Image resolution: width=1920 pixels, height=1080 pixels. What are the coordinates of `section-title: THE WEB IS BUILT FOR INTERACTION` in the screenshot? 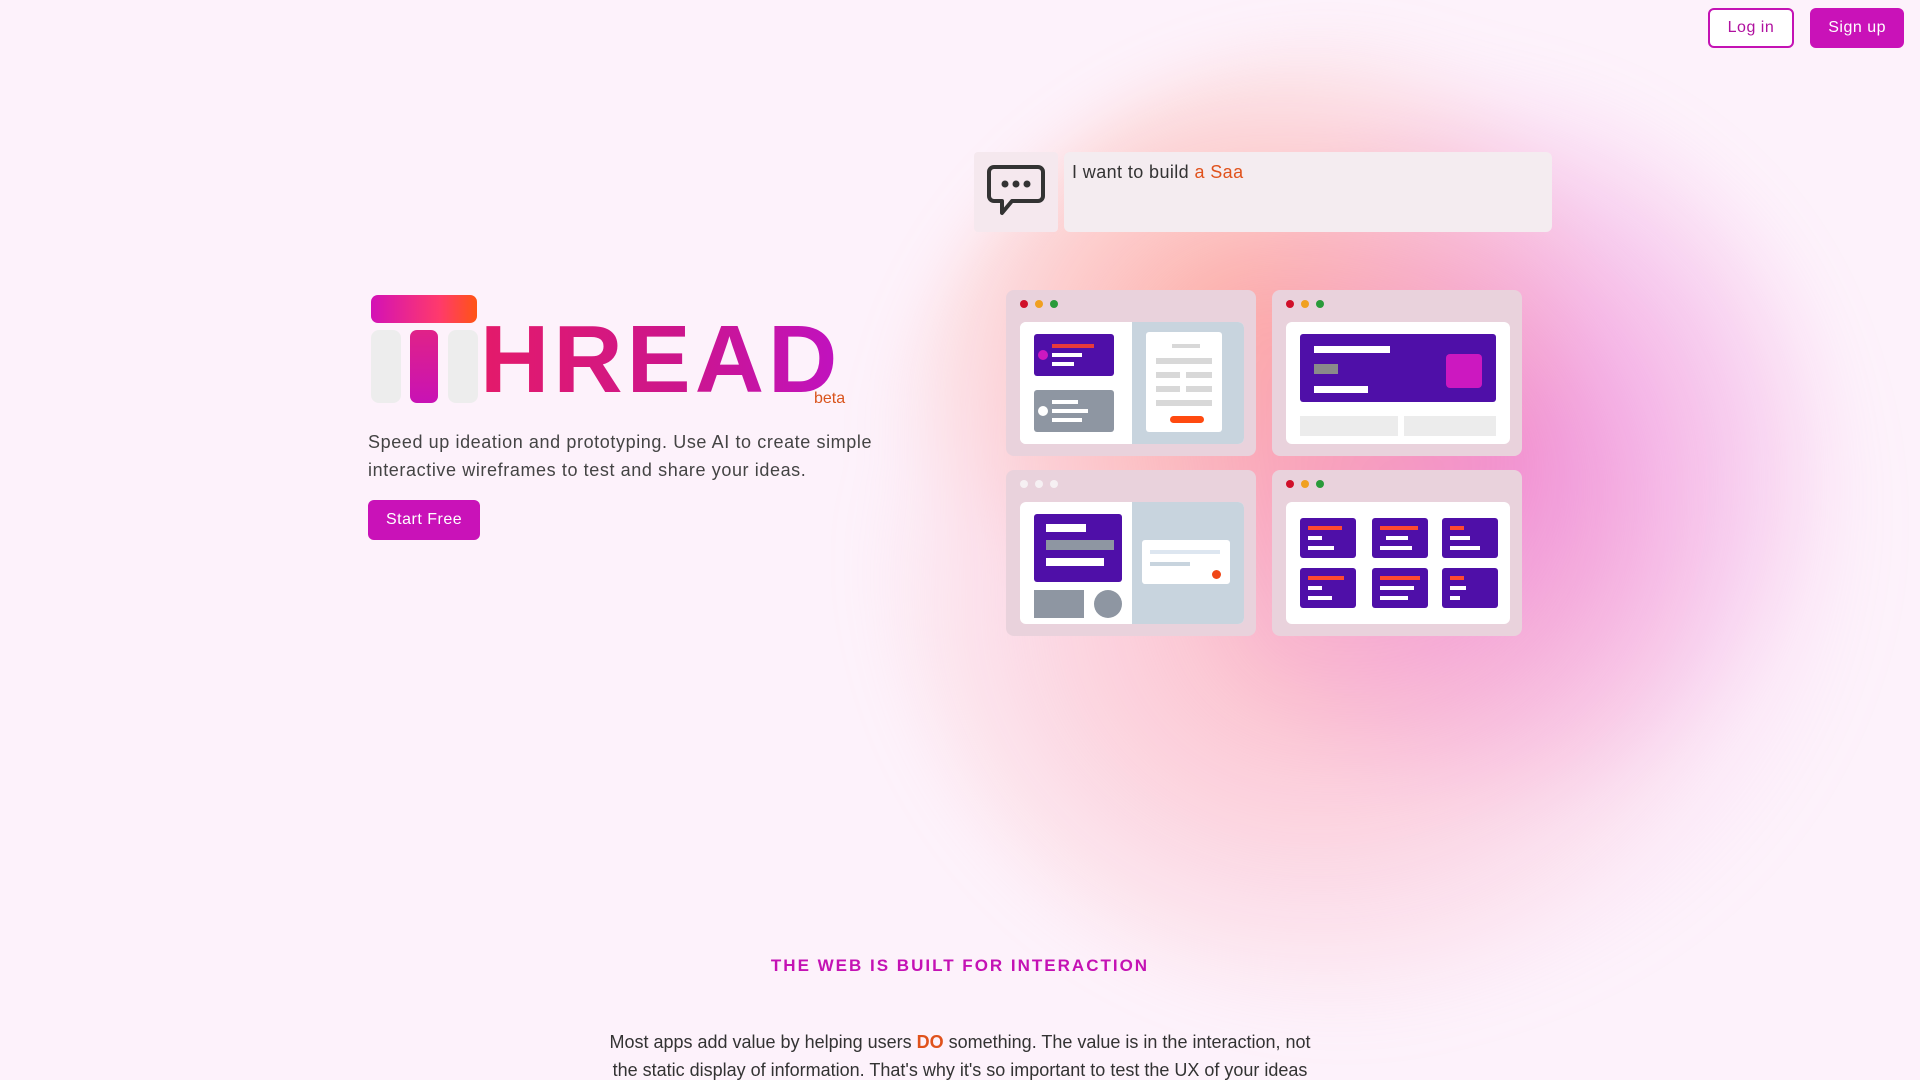 It's located at (960, 965).